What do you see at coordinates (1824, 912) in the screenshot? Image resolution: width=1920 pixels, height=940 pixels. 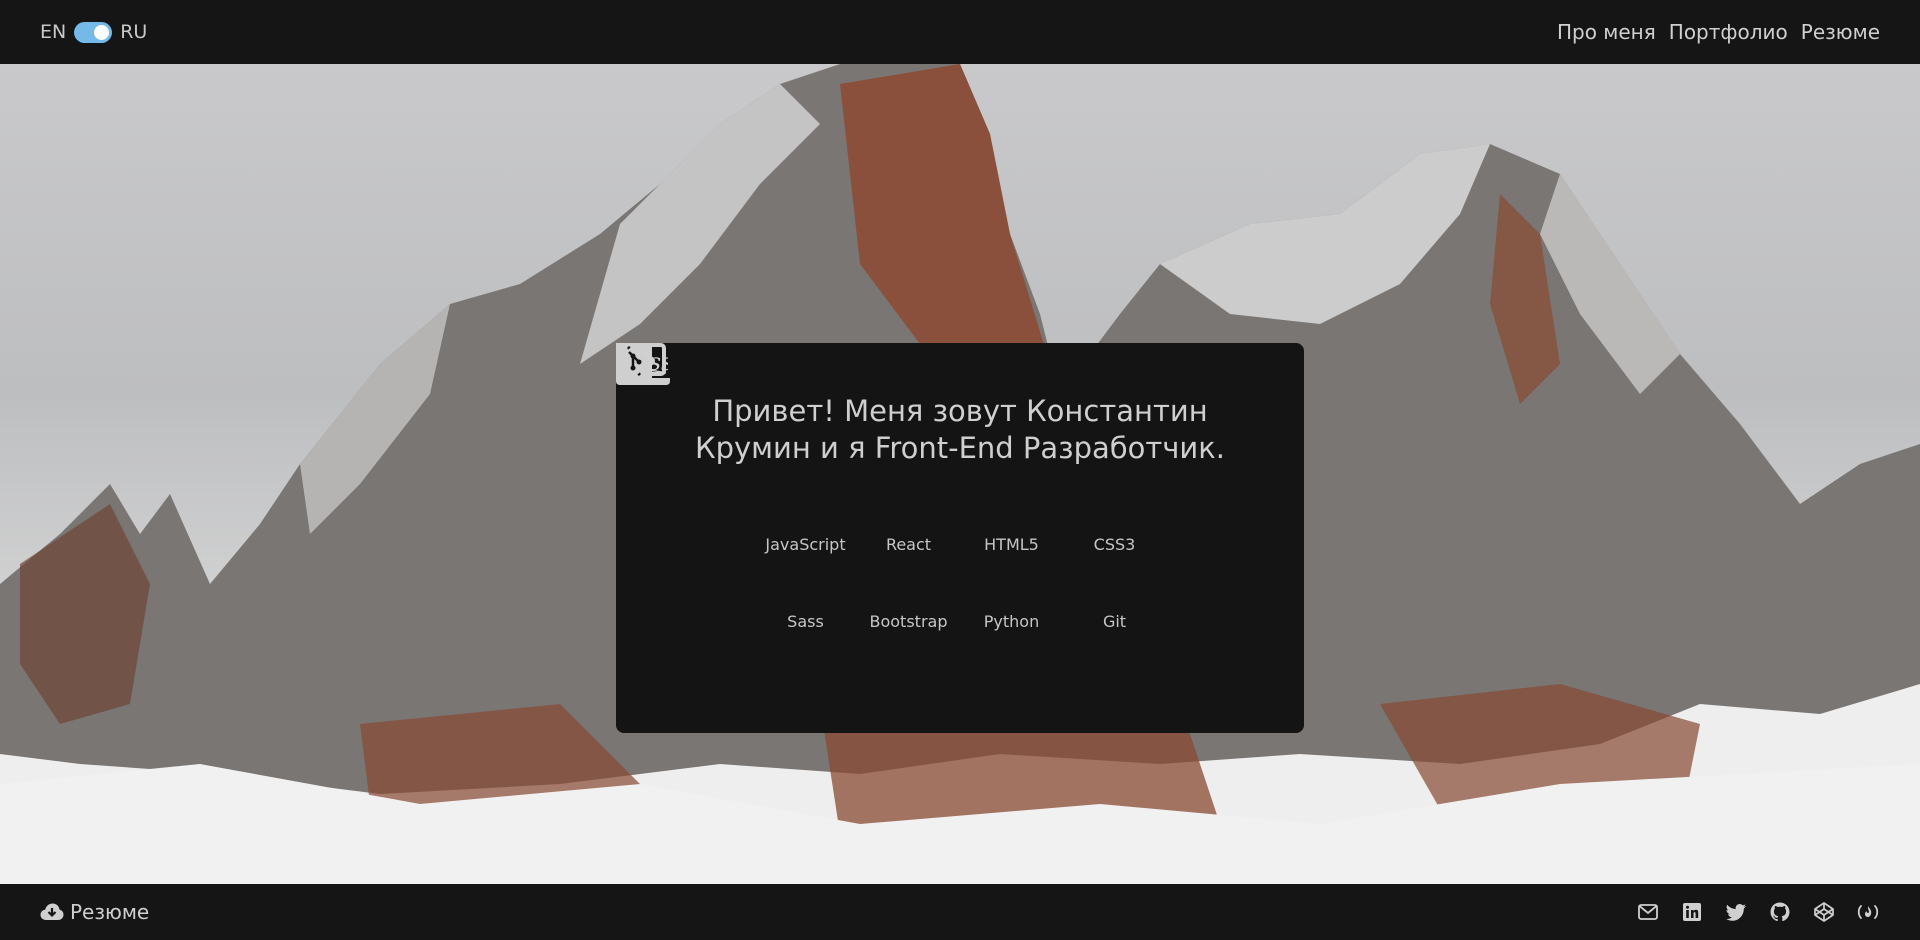 I see `codepen-icon` at bounding box center [1824, 912].